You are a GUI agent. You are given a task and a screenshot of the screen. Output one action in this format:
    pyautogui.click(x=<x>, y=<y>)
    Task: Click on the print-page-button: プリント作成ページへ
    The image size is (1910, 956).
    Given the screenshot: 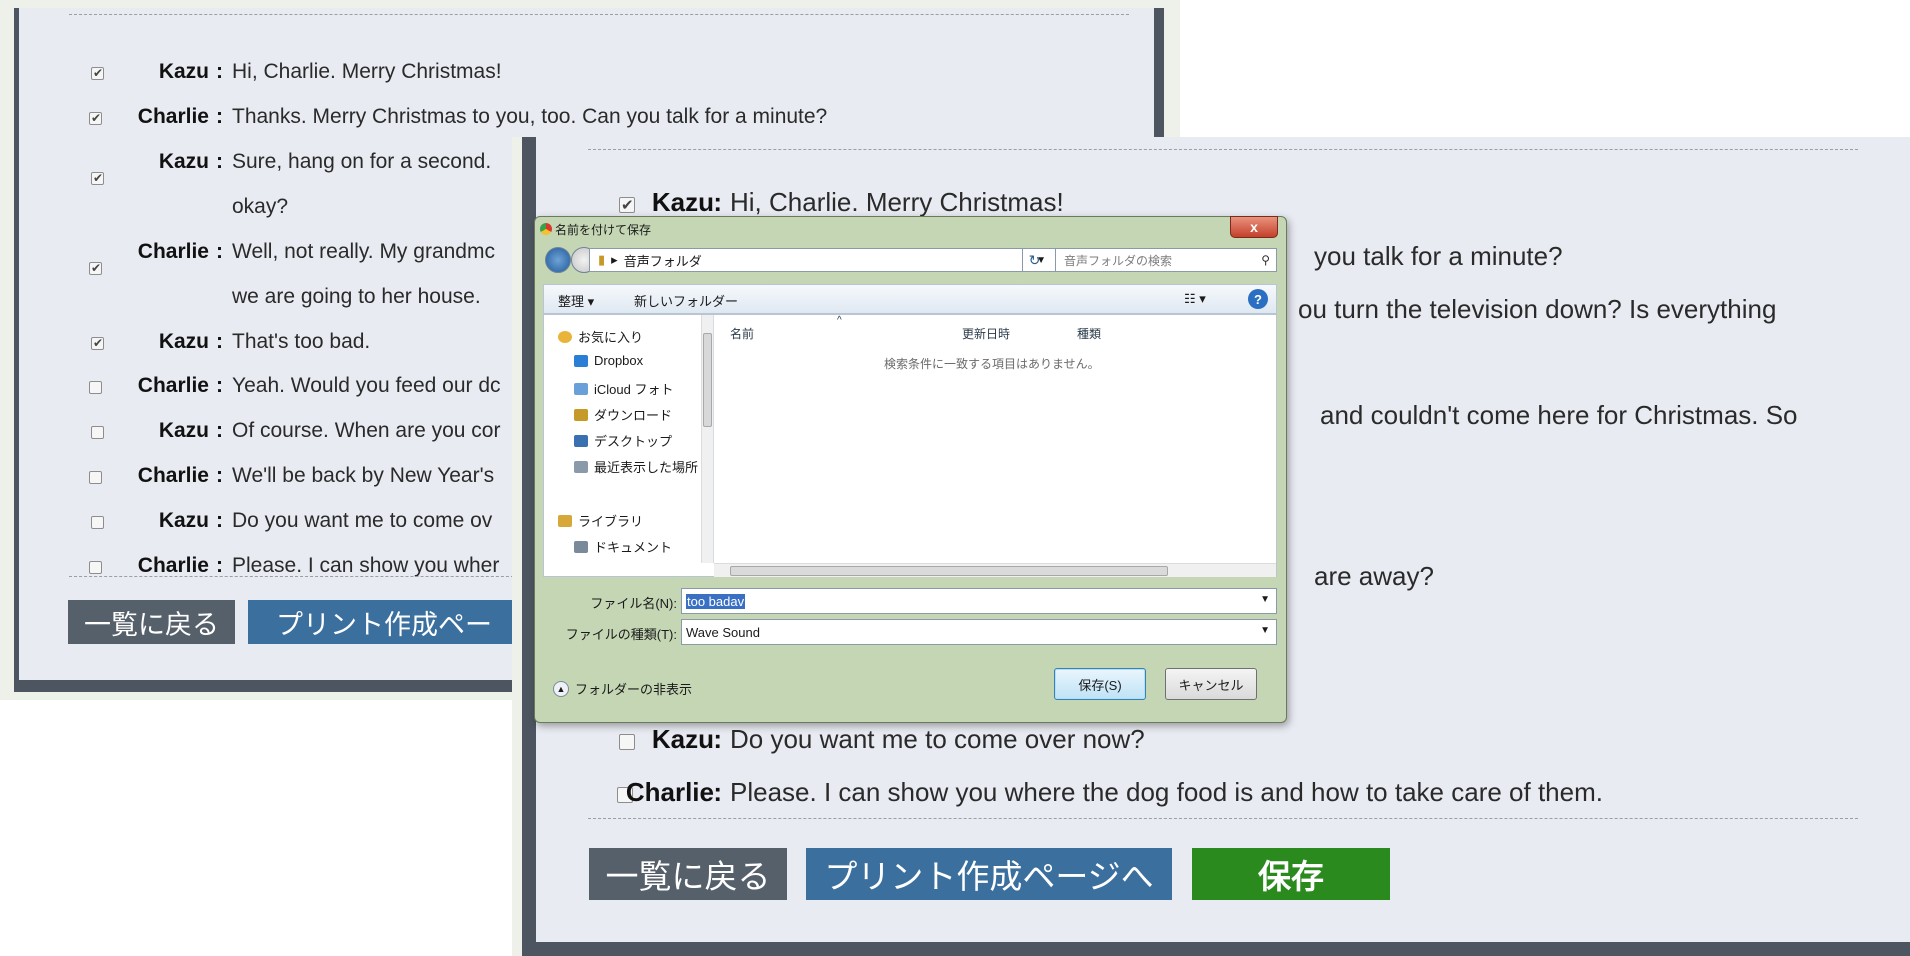 What is the action you would take?
    pyautogui.click(x=989, y=874)
    